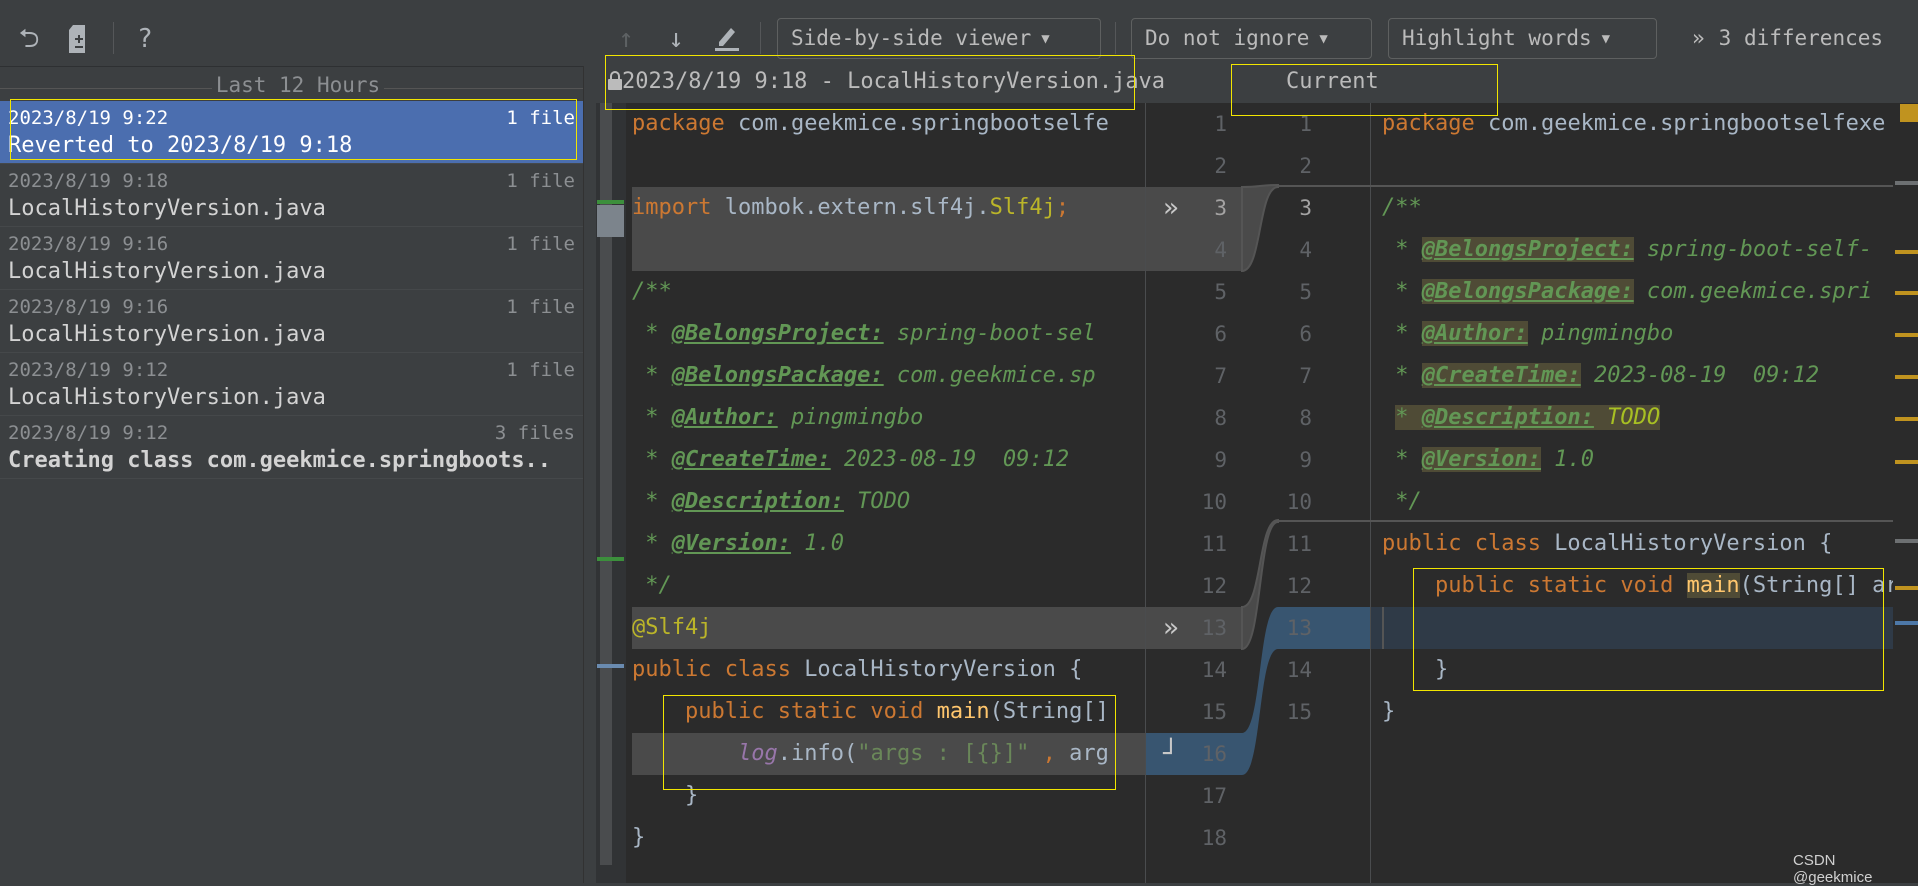  I want to click on right-code-line: /**, so click(1637, 208).